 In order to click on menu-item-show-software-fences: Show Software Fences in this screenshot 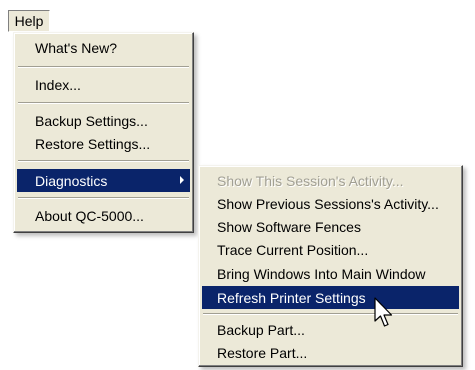, I will do `click(330, 226)`.